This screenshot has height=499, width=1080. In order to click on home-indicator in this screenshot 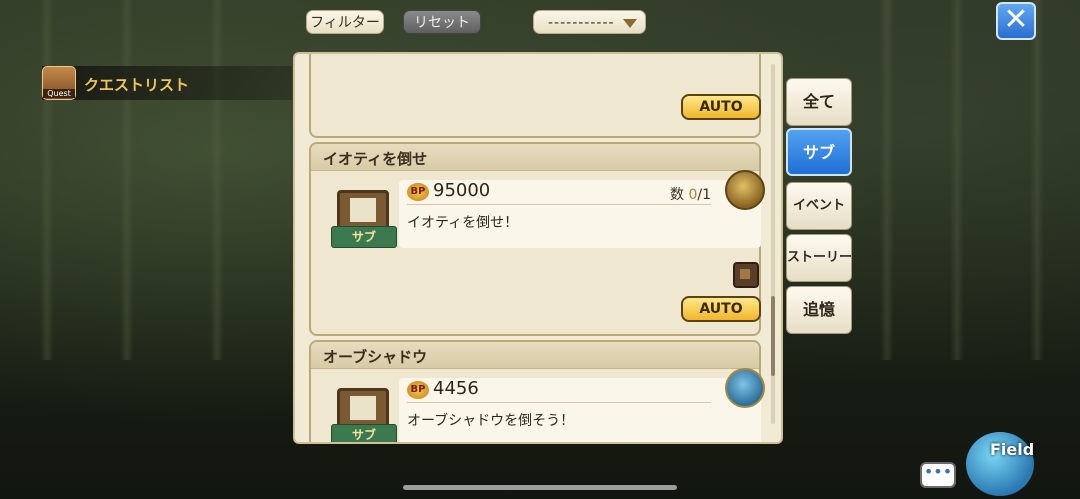, I will do `click(540, 487)`.